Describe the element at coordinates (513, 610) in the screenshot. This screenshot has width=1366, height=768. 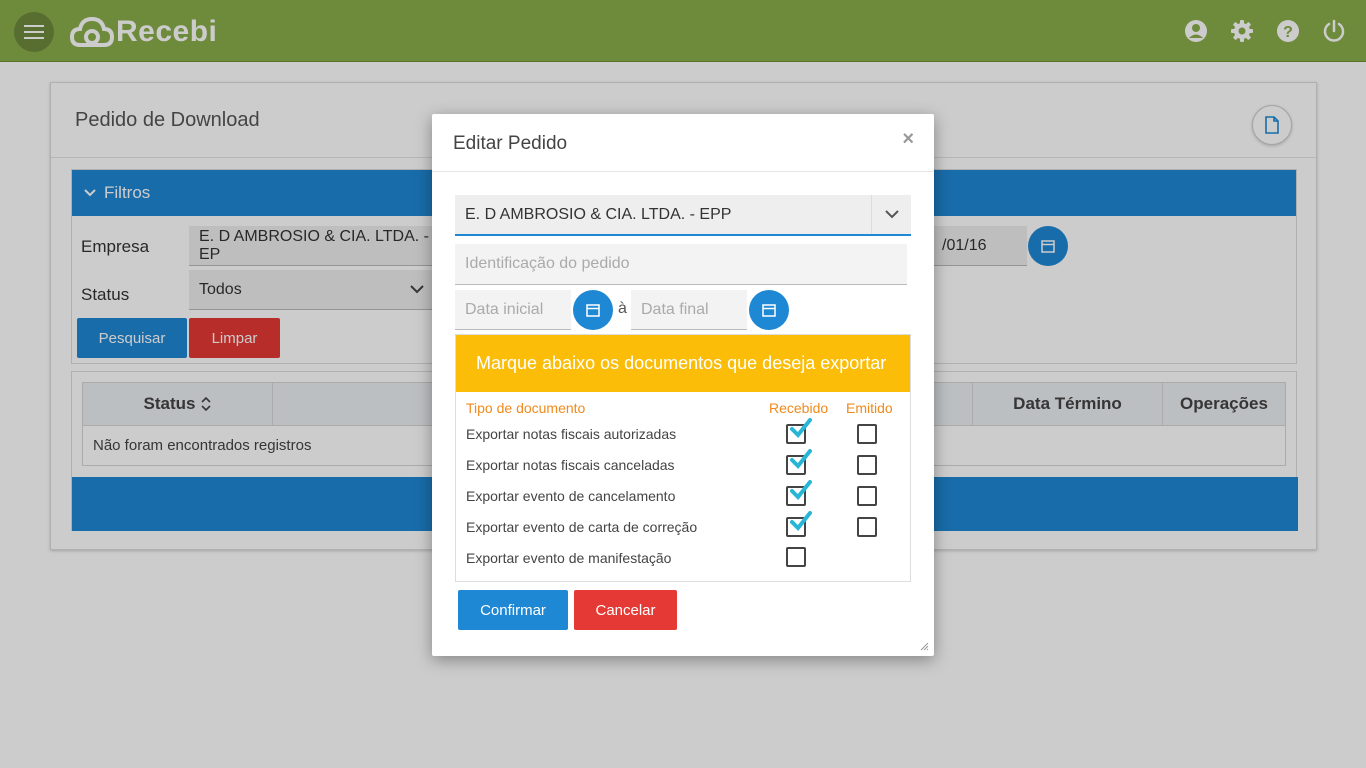
I see `confirm-button: Confirmar` at that location.